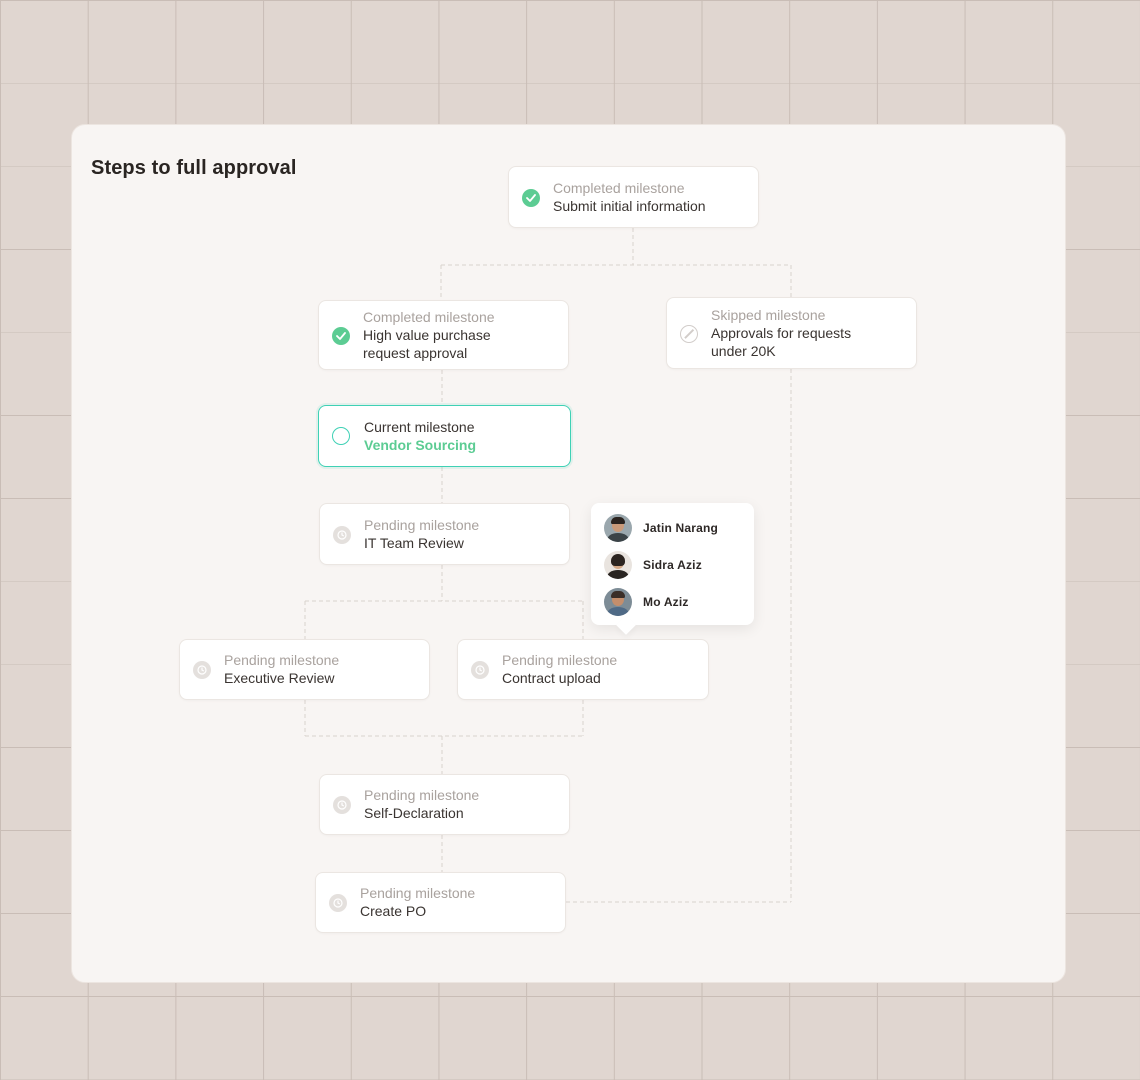  I want to click on assignee-name: Mo Aziz, so click(666, 602).